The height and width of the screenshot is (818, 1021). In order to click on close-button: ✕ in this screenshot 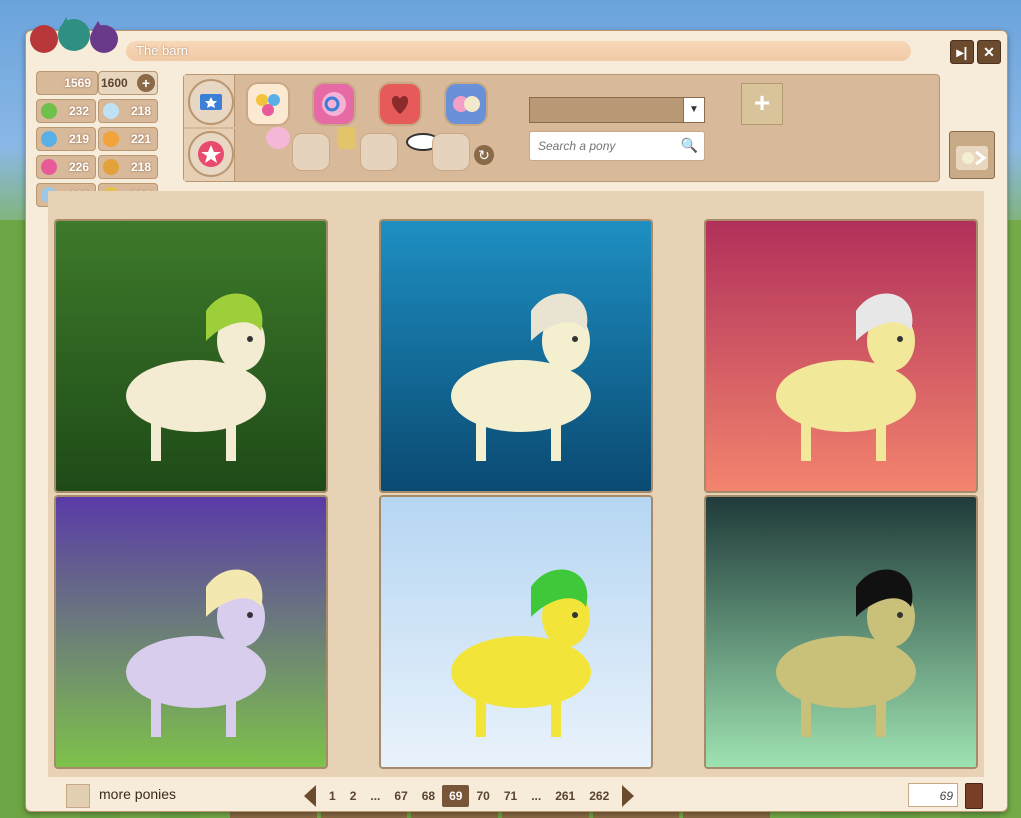, I will do `click(989, 52)`.